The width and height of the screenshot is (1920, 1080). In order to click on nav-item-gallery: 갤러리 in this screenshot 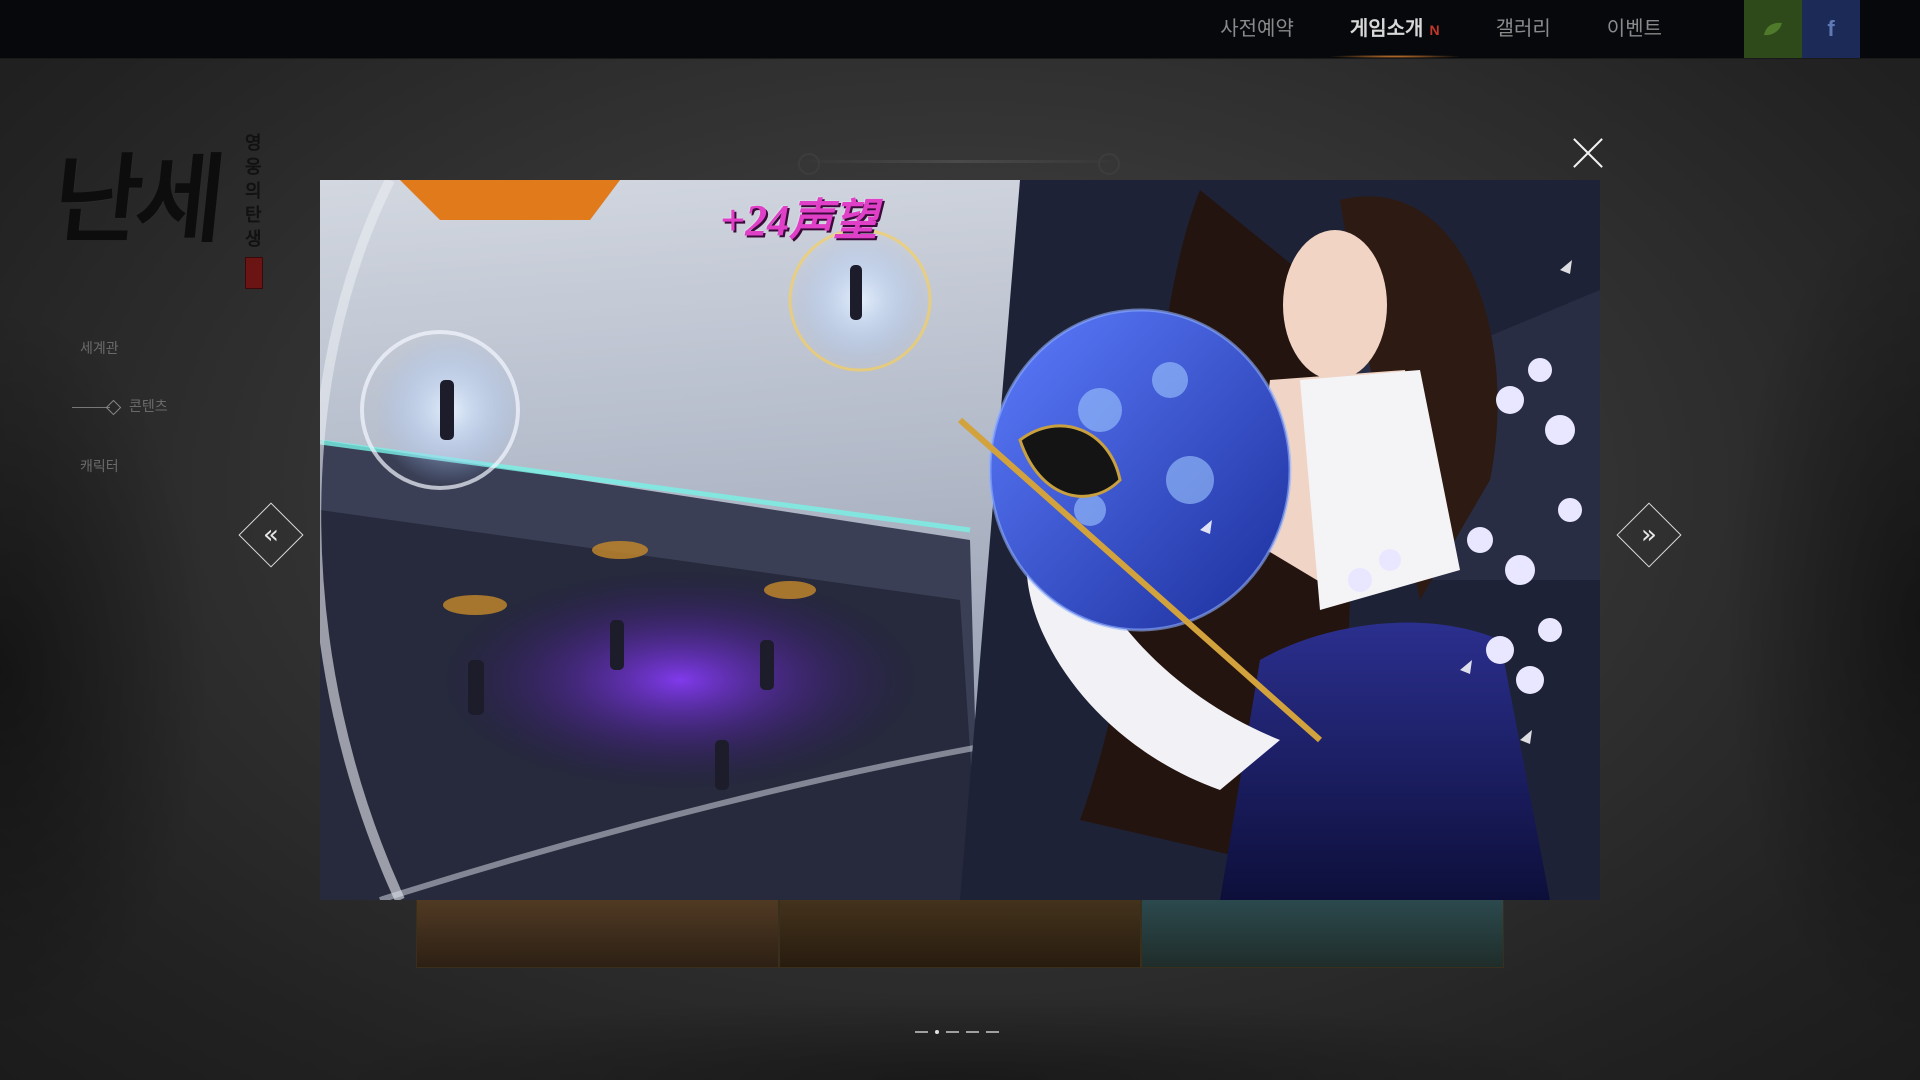, I will do `click(1523, 29)`.